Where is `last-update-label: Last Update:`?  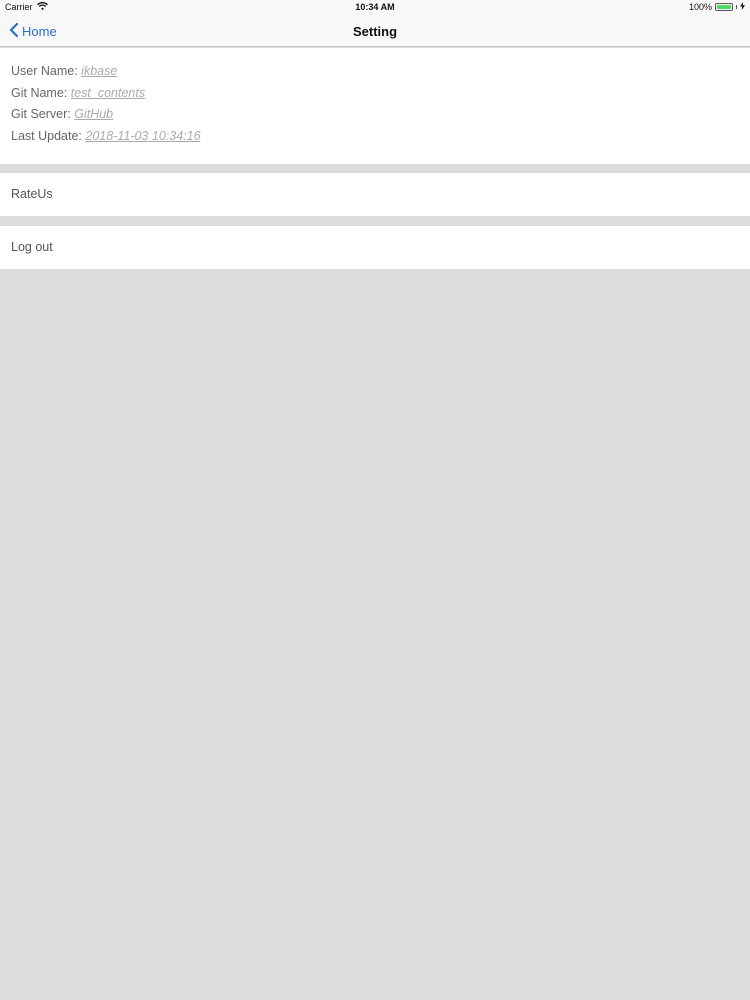 last-update-label: Last Update: is located at coordinates (46, 135).